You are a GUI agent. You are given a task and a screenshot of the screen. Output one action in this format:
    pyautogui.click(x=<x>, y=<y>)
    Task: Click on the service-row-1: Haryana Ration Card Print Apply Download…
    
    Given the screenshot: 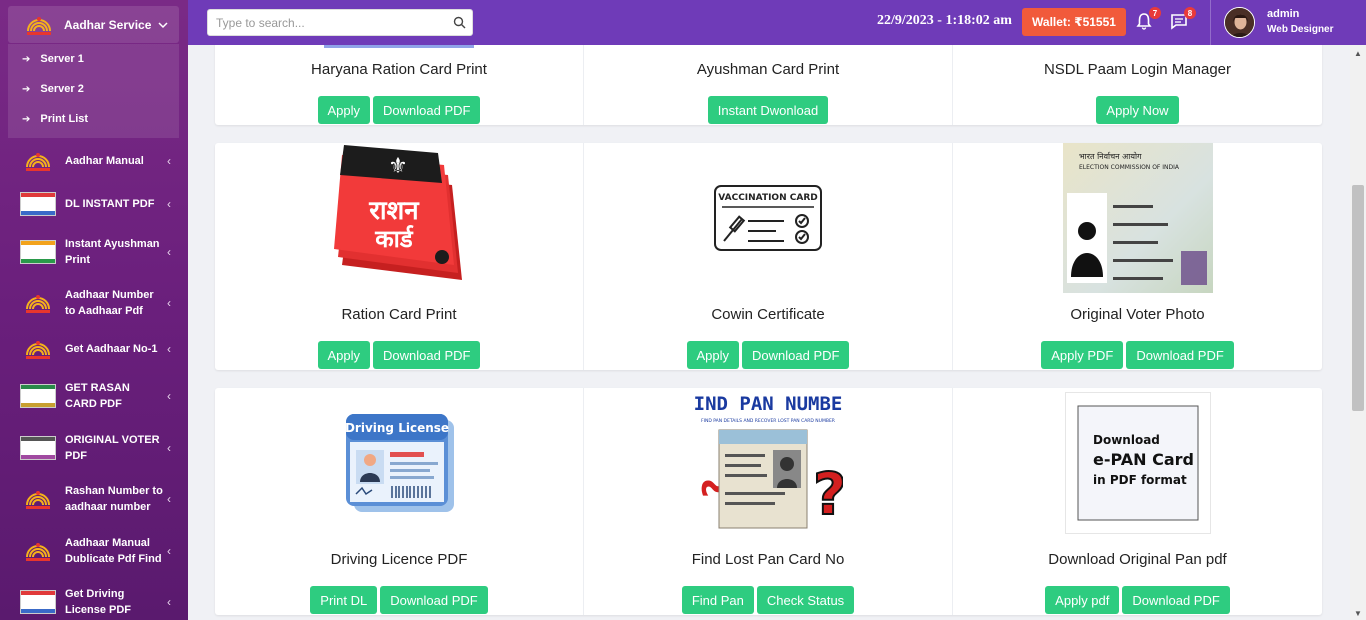 What is the action you would take?
    pyautogui.click(x=768, y=85)
    